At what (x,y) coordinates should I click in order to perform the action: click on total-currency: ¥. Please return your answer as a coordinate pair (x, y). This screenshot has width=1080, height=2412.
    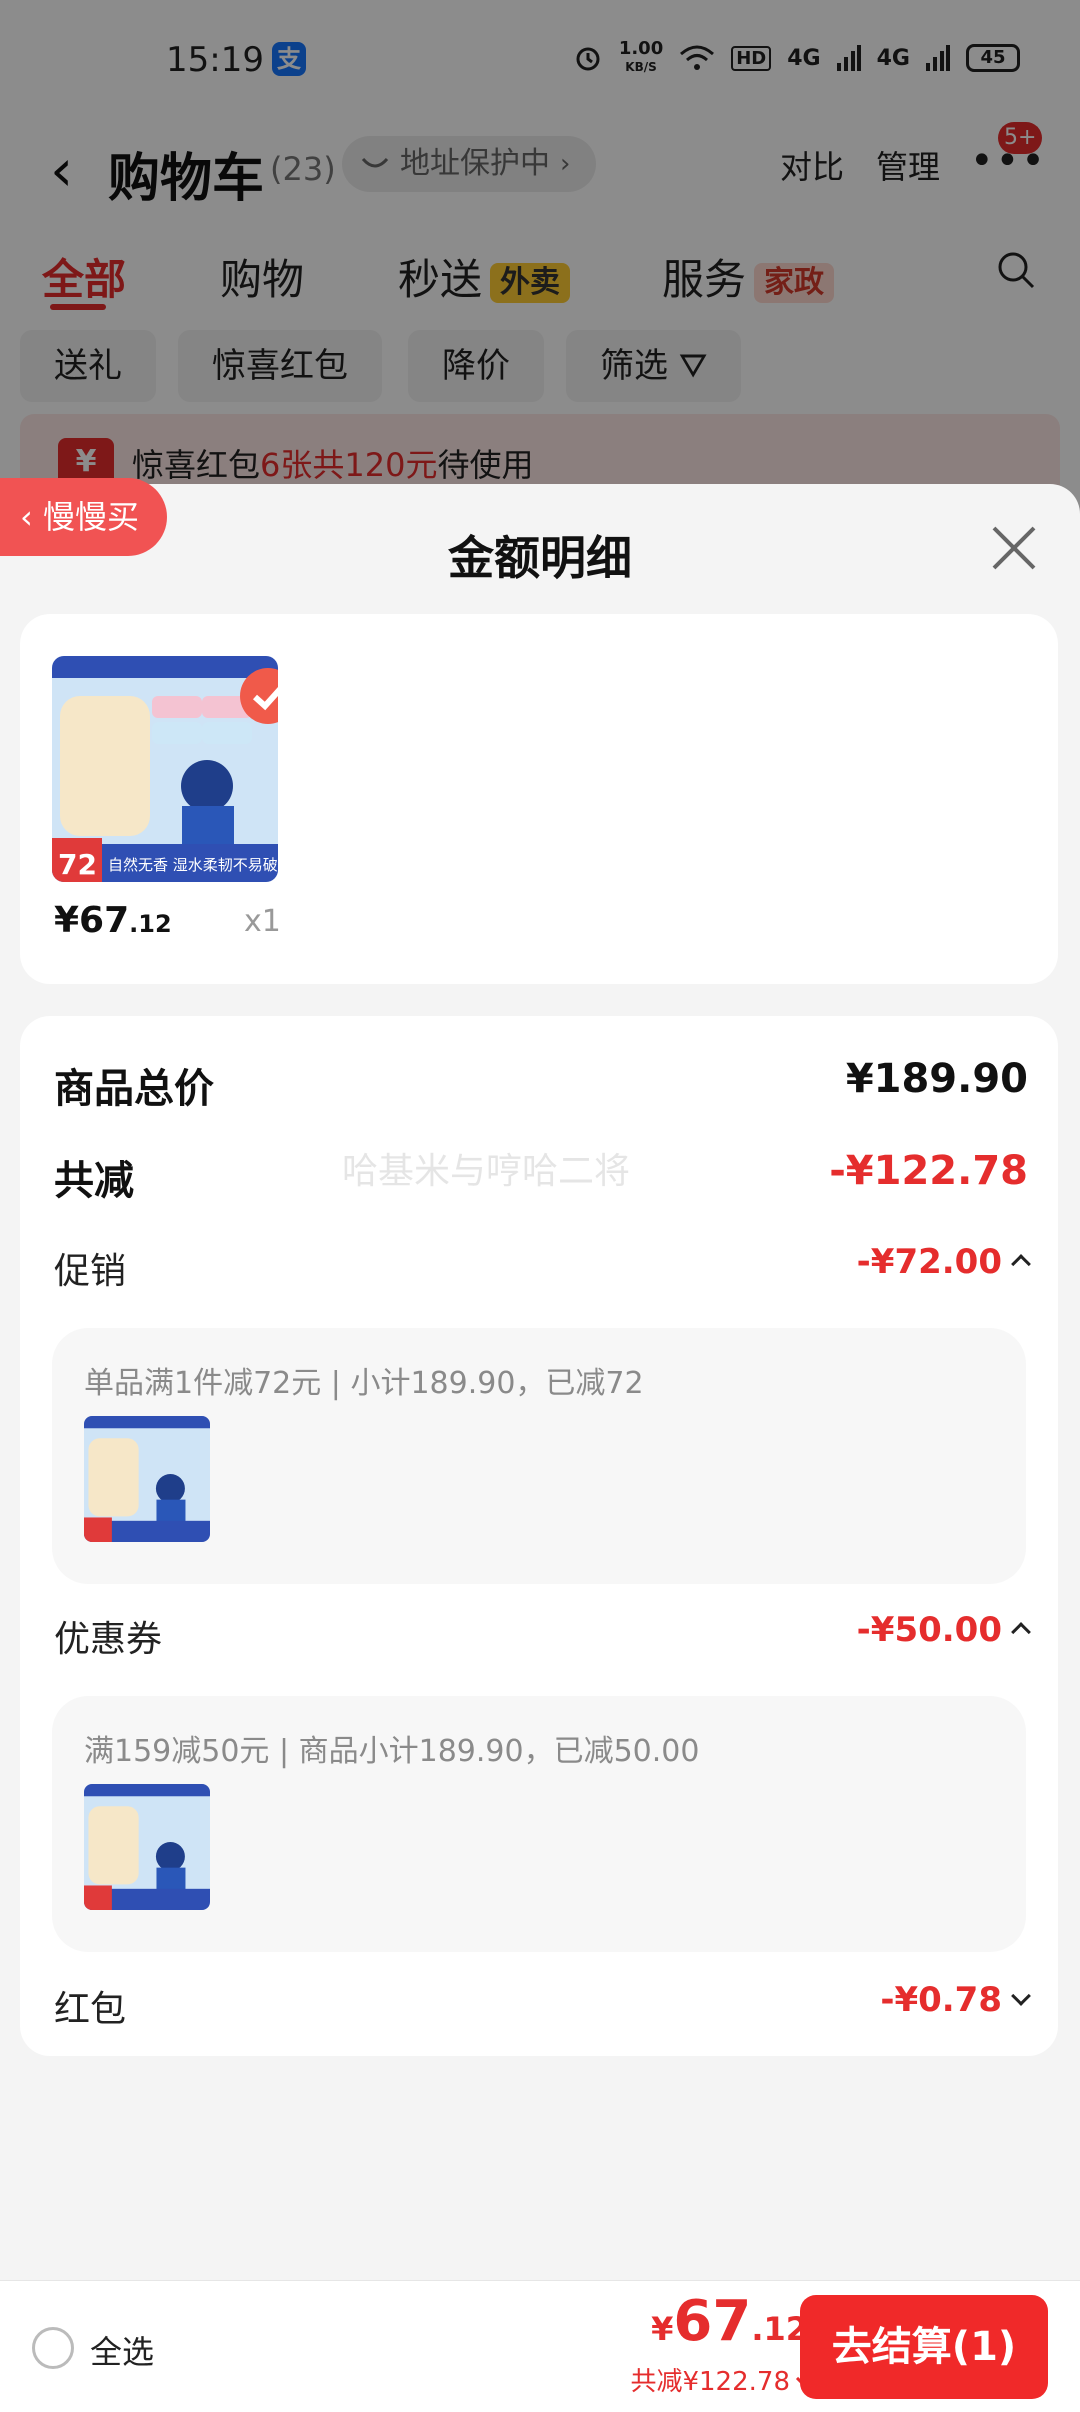
    Looking at the image, I should click on (662, 2329).